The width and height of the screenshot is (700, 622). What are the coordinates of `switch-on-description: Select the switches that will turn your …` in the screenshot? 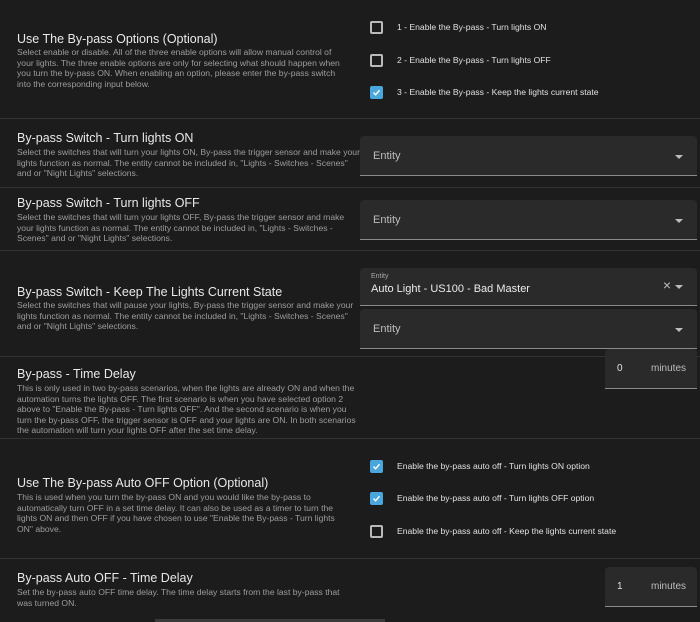 It's located at (188, 163).